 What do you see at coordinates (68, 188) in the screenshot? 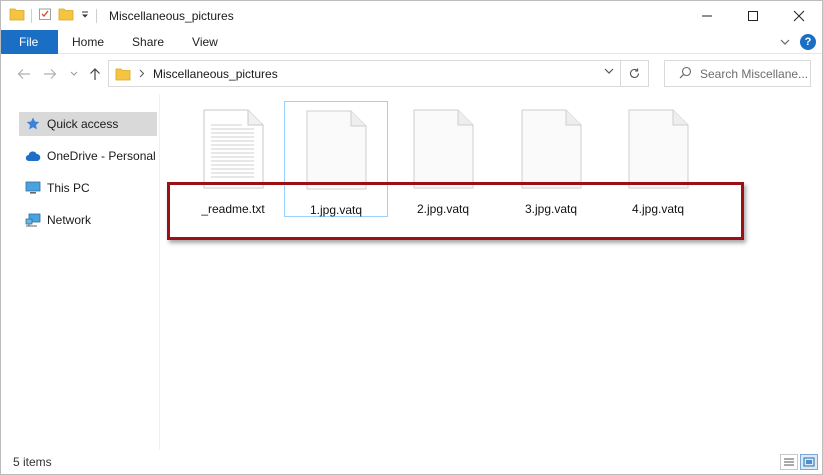
I see `sidebar-item-label: This PC` at bounding box center [68, 188].